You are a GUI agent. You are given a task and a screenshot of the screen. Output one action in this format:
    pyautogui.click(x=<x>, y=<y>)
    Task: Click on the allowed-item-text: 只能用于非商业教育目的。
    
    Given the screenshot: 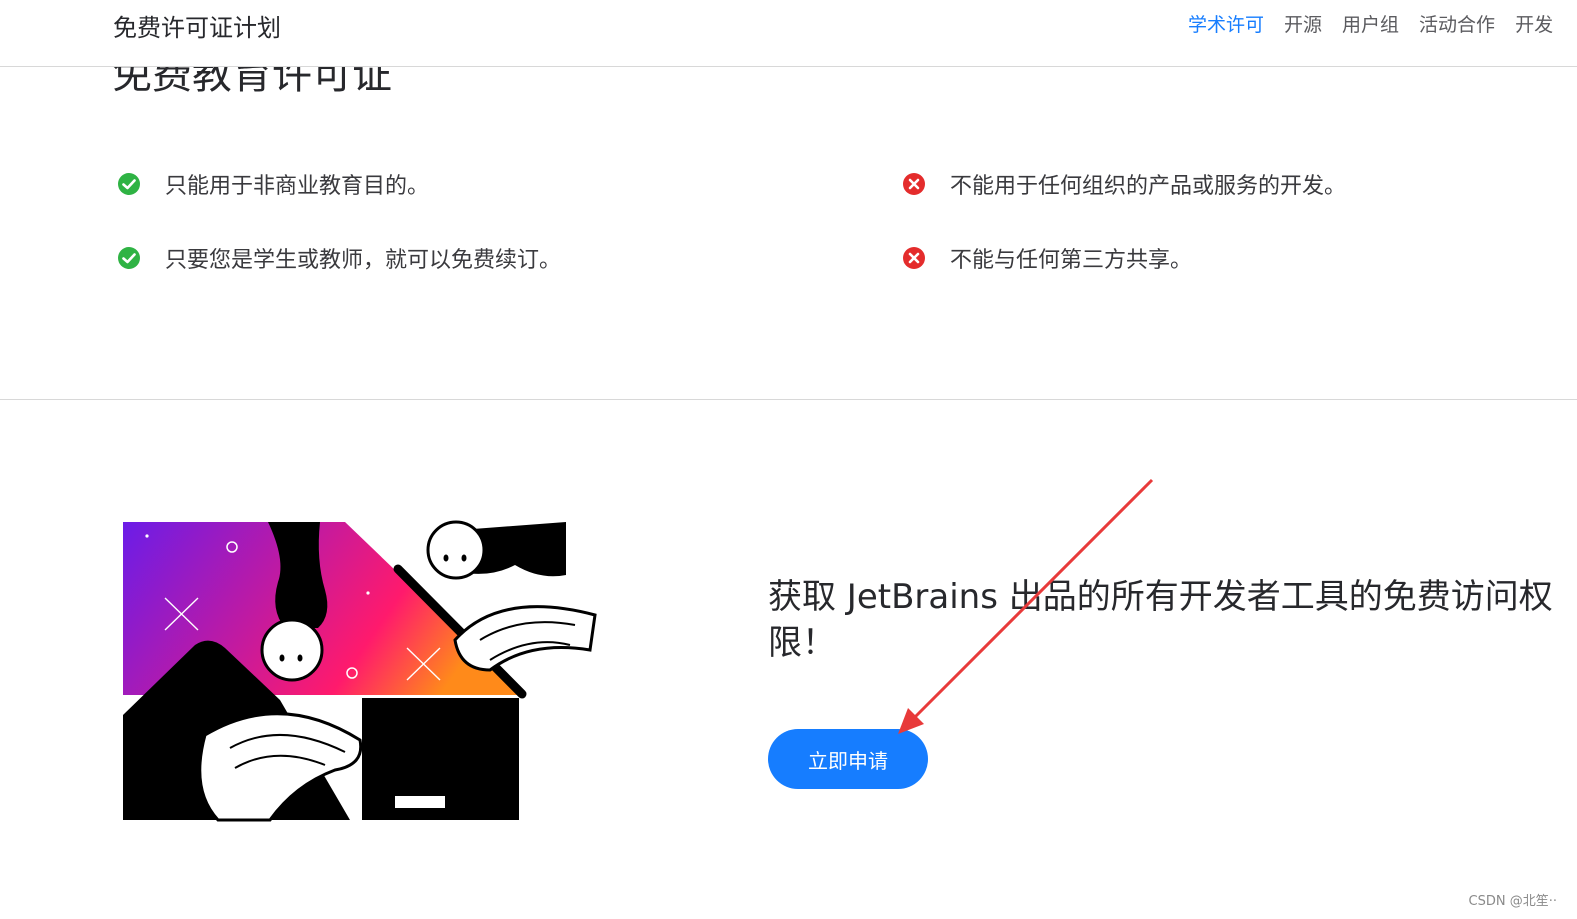 What is the action you would take?
    pyautogui.click(x=297, y=186)
    